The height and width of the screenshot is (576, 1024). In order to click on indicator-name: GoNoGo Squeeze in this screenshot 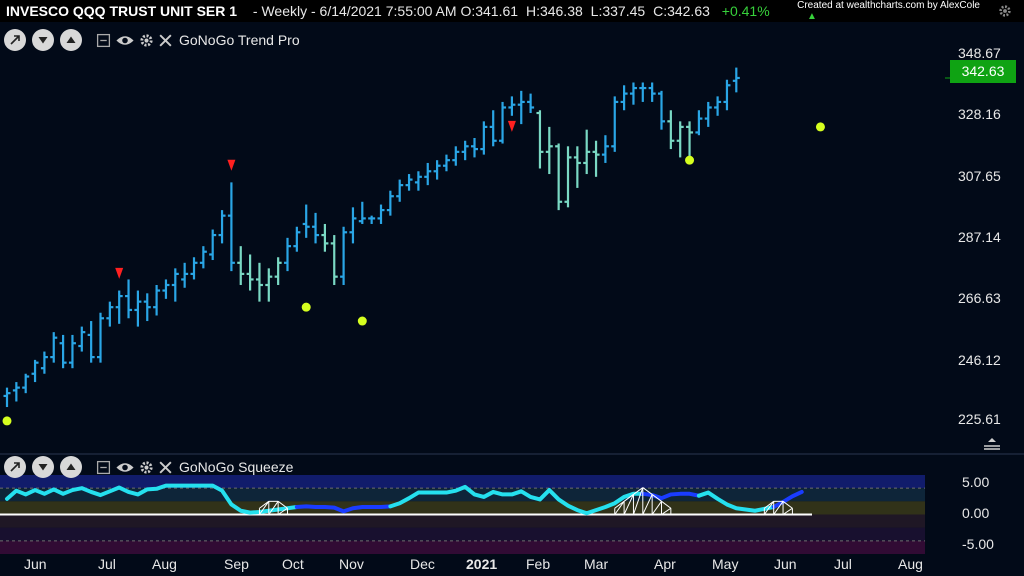, I will do `click(236, 467)`.